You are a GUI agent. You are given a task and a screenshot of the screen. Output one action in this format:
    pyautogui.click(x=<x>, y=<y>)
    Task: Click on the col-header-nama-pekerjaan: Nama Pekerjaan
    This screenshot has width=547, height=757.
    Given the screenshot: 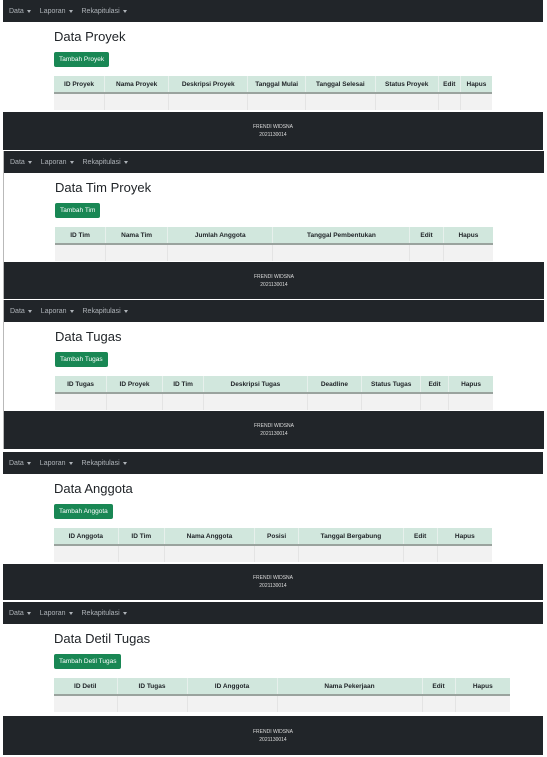 What is the action you would take?
    pyautogui.click(x=349, y=687)
    